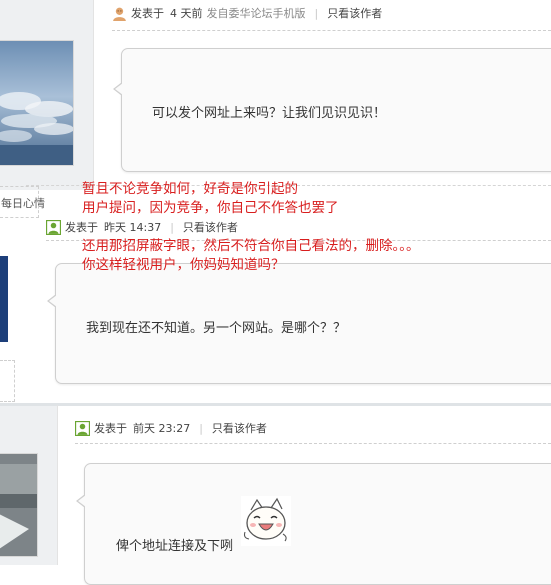 Image resolution: width=551 pixels, height=585 pixels. What do you see at coordinates (183, 265) in the screenshot?
I see `annotation-line: 你这样轻视用户，你妈妈知道吗？` at bounding box center [183, 265].